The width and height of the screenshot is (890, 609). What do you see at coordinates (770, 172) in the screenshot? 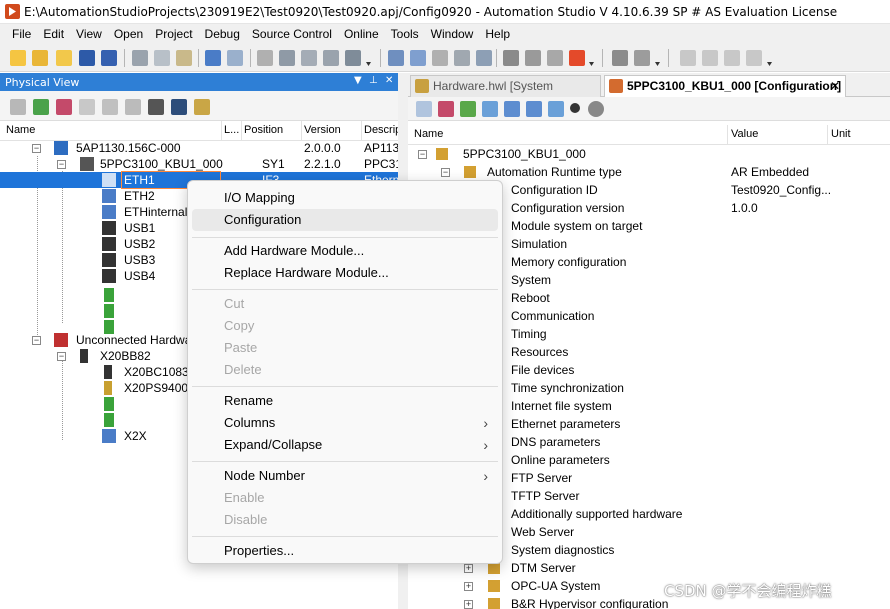
I see `config-value: AR Embedded` at bounding box center [770, 172].